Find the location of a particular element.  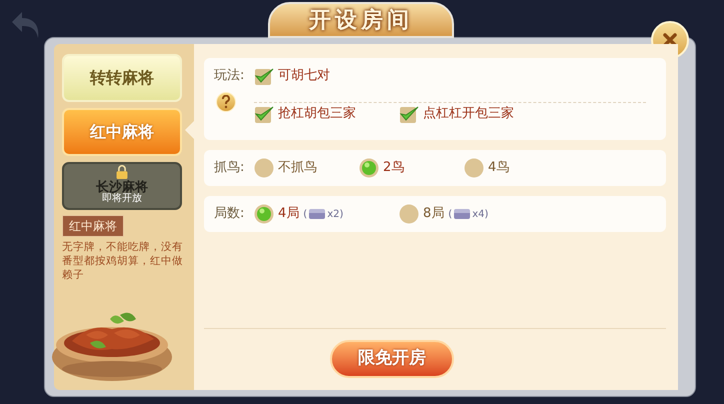

lock-icon is located at coordinates (122, 172).